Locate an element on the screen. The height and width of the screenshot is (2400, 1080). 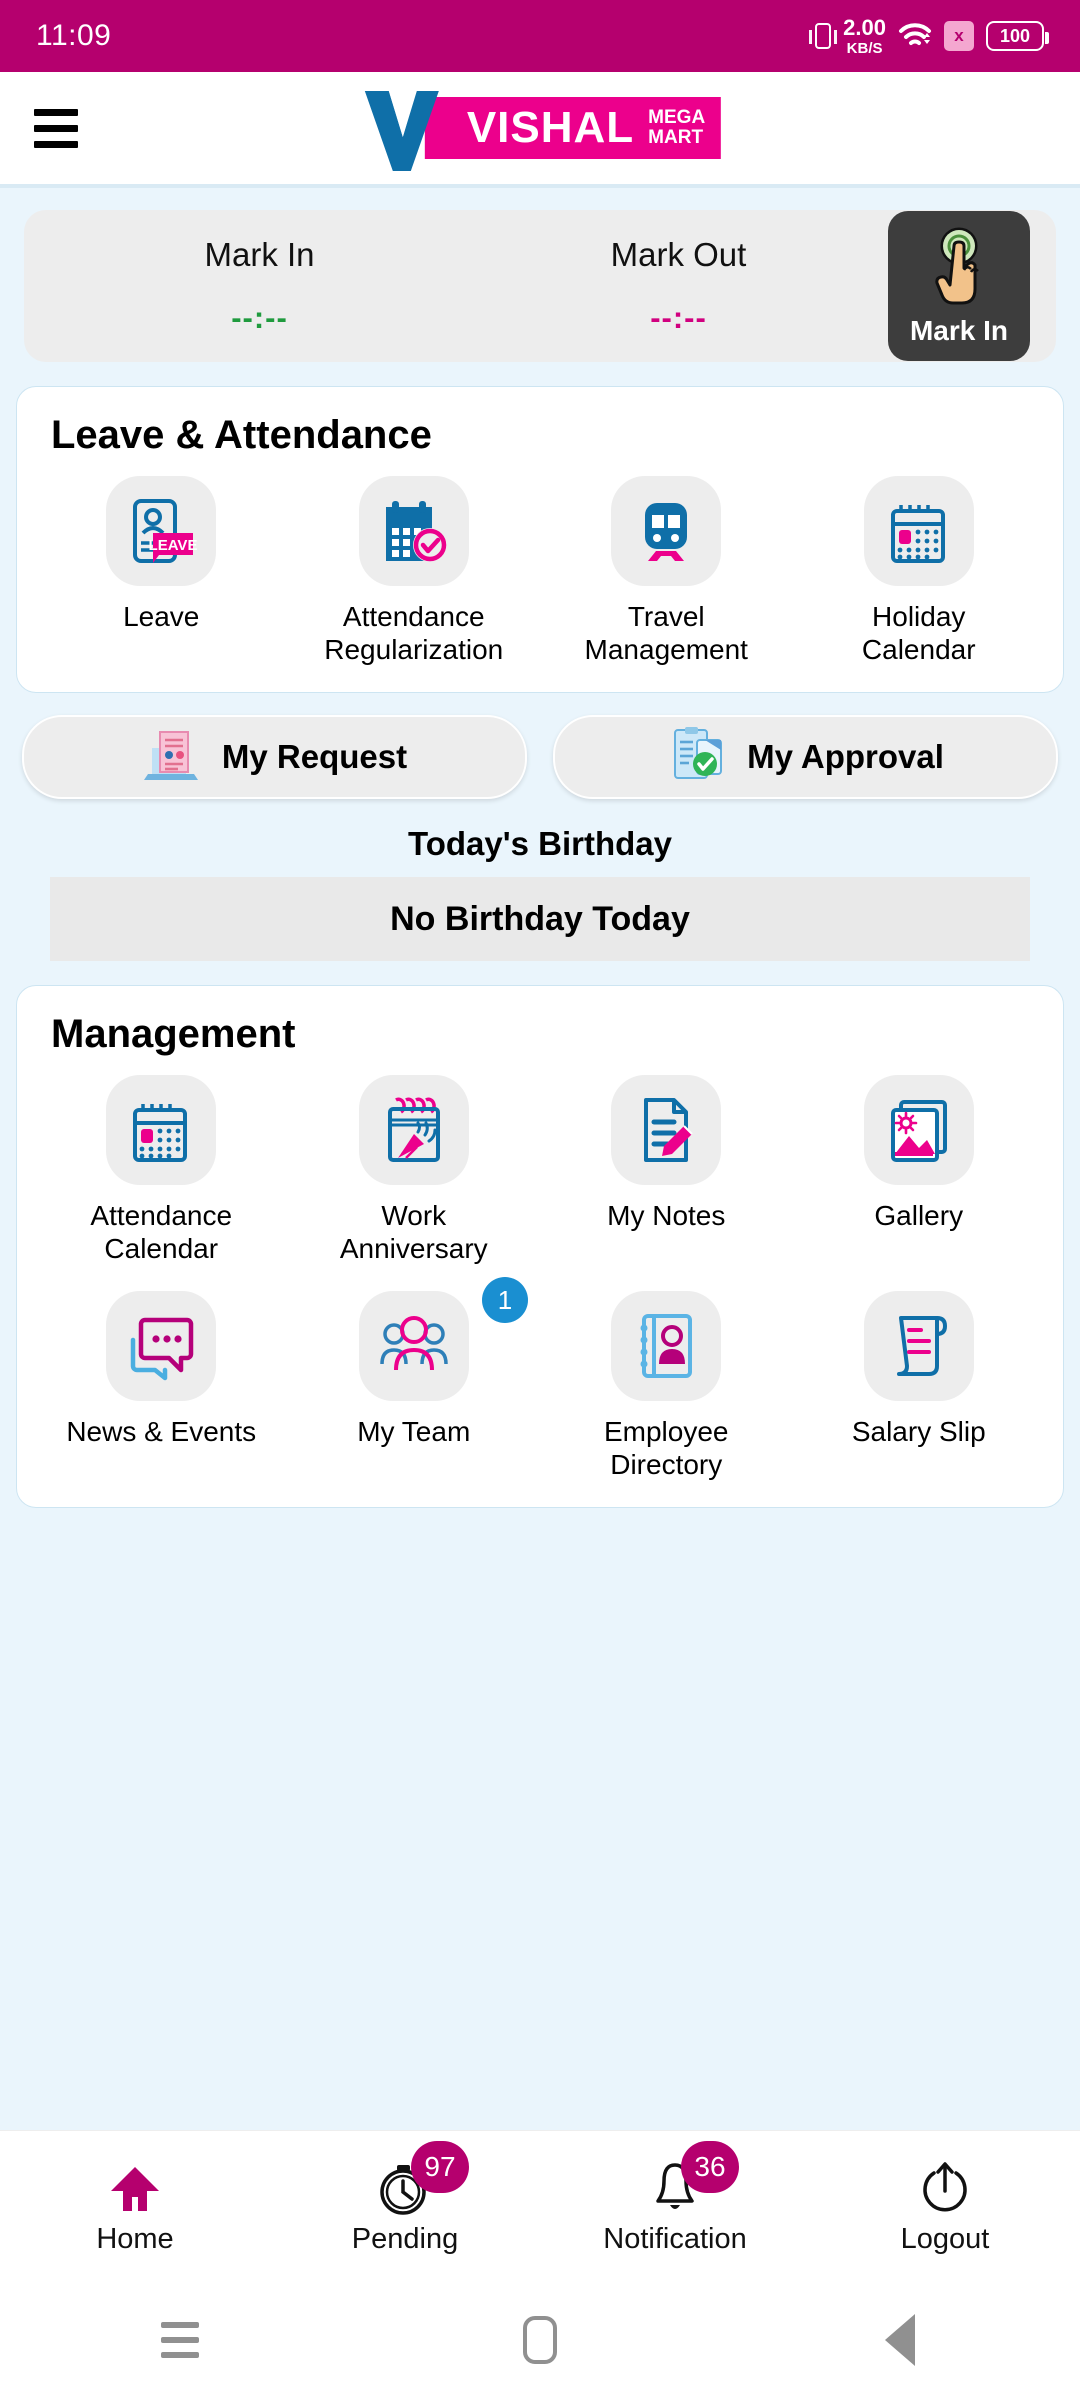
laptop-document-icon is located at coordinates (173, 757).